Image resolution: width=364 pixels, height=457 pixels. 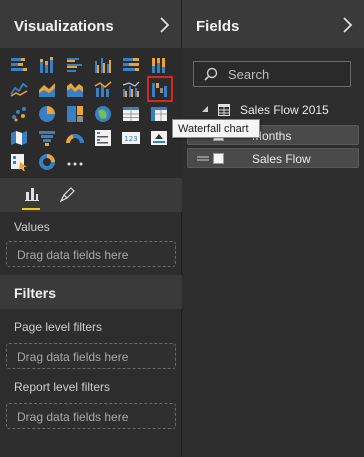 I want to click on card-icon: 123, so click(x=131, y=138).